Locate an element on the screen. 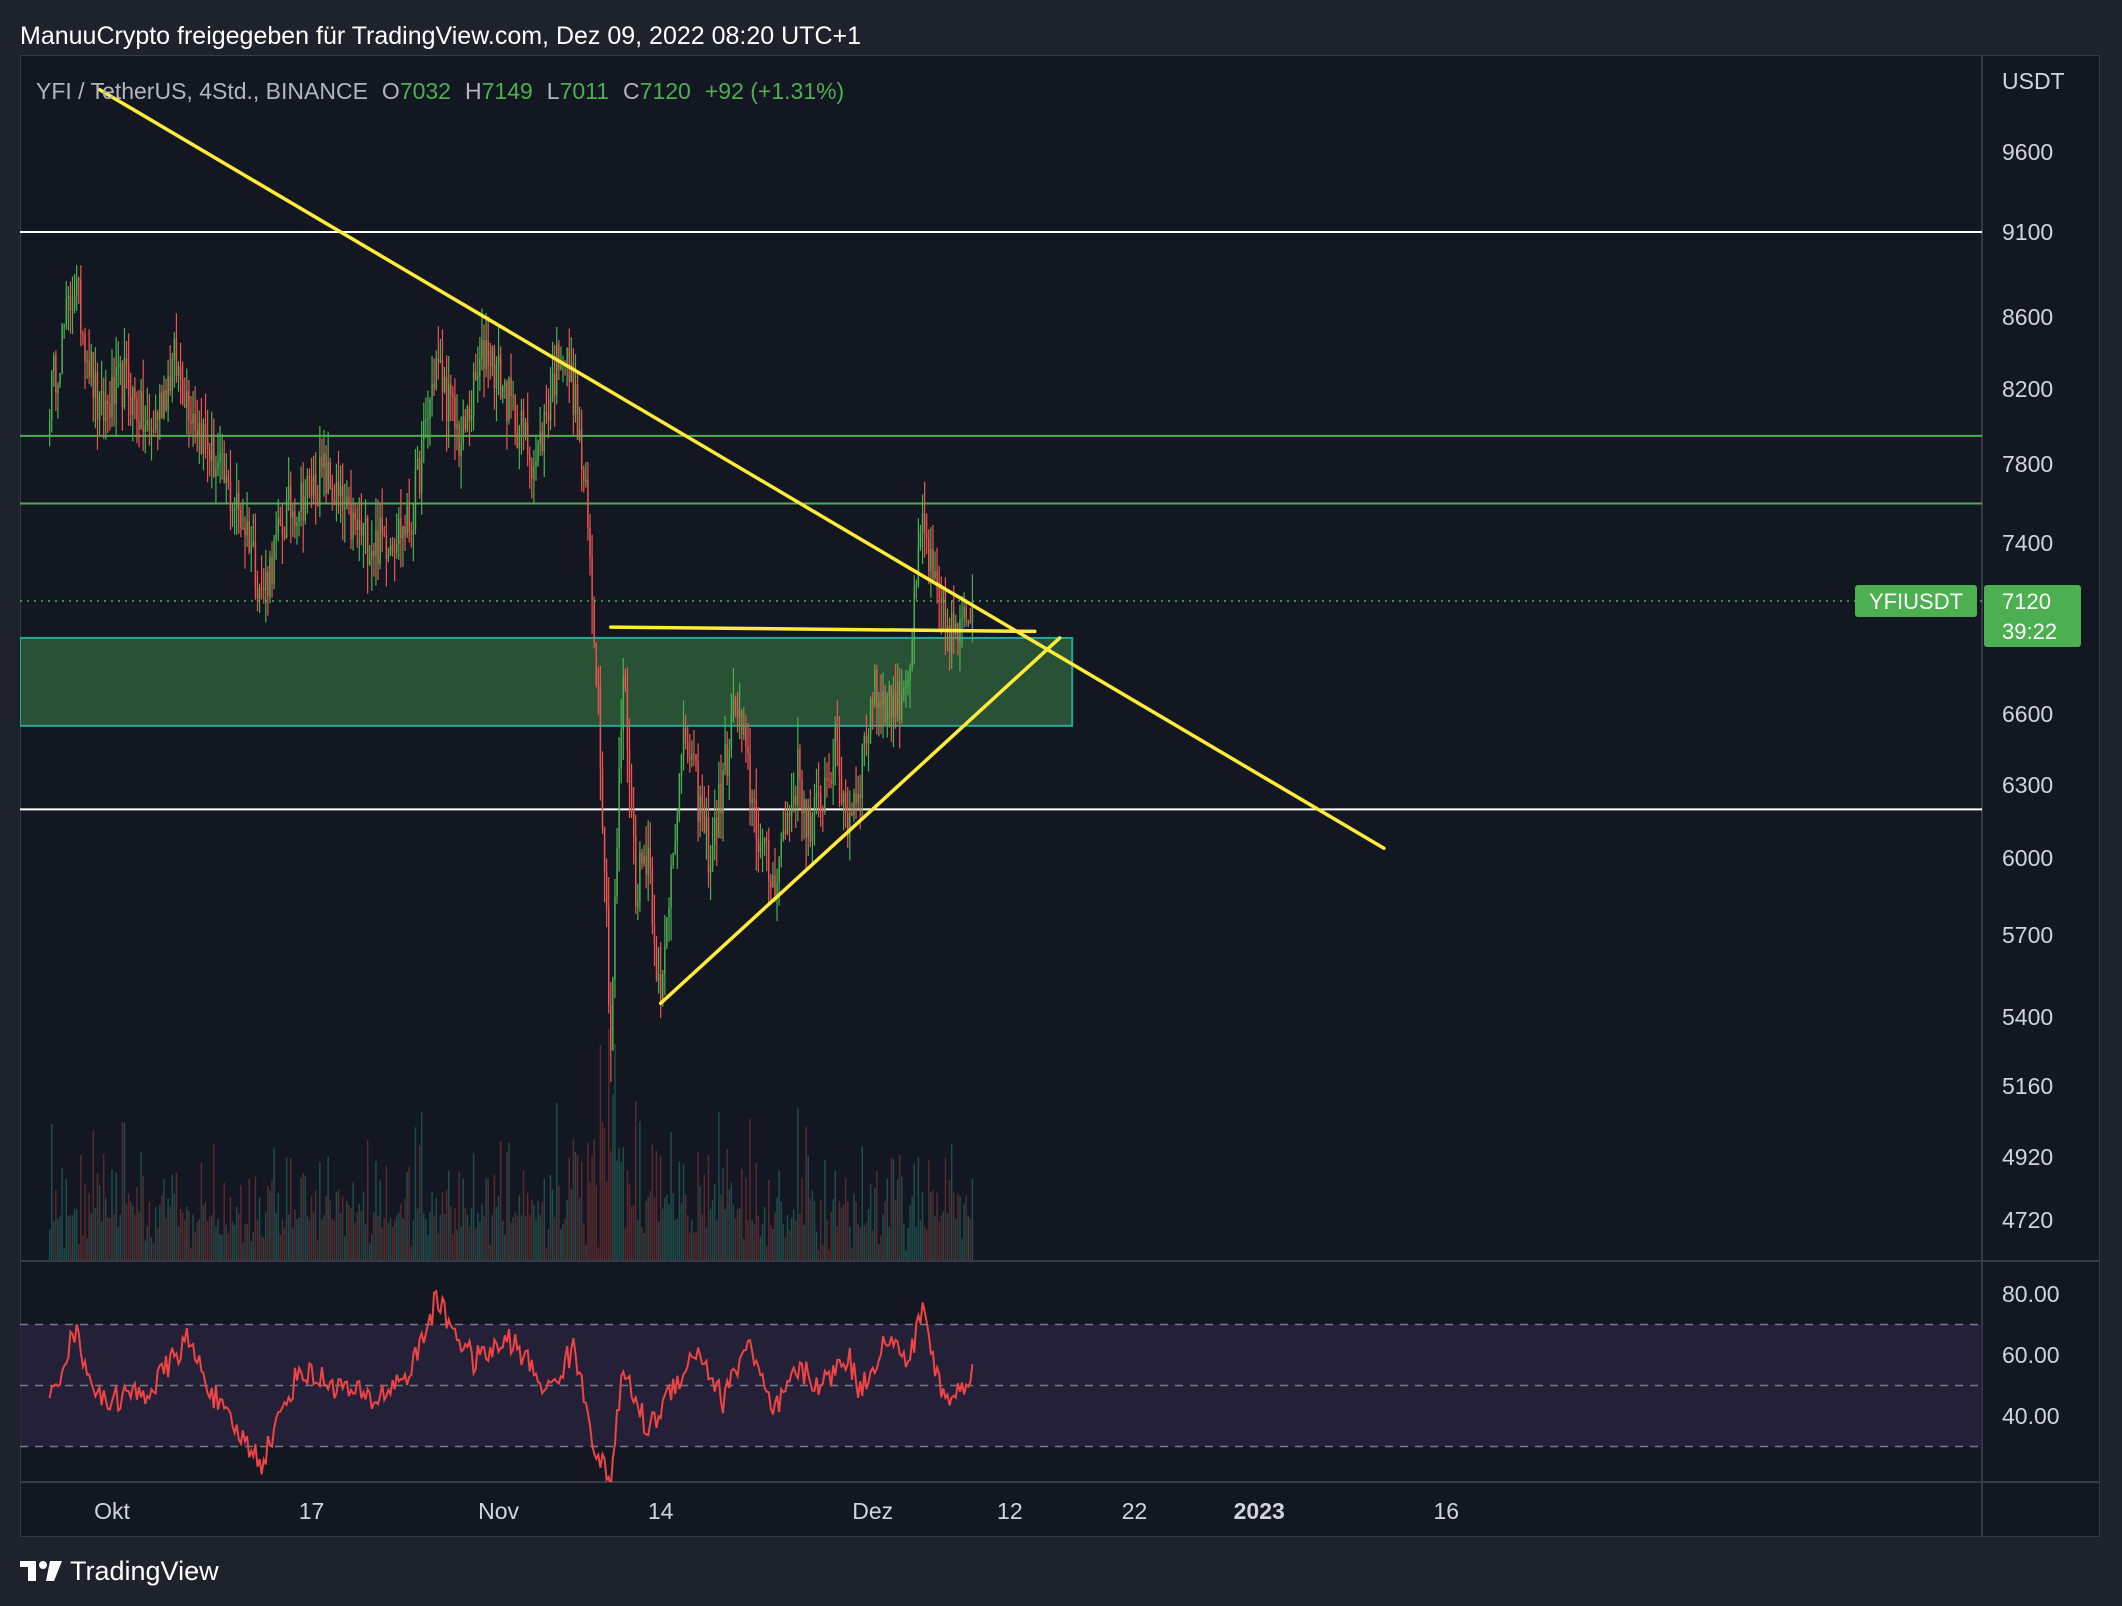  bar-countdown: 39:22 is located at coordinates (2029, 631).